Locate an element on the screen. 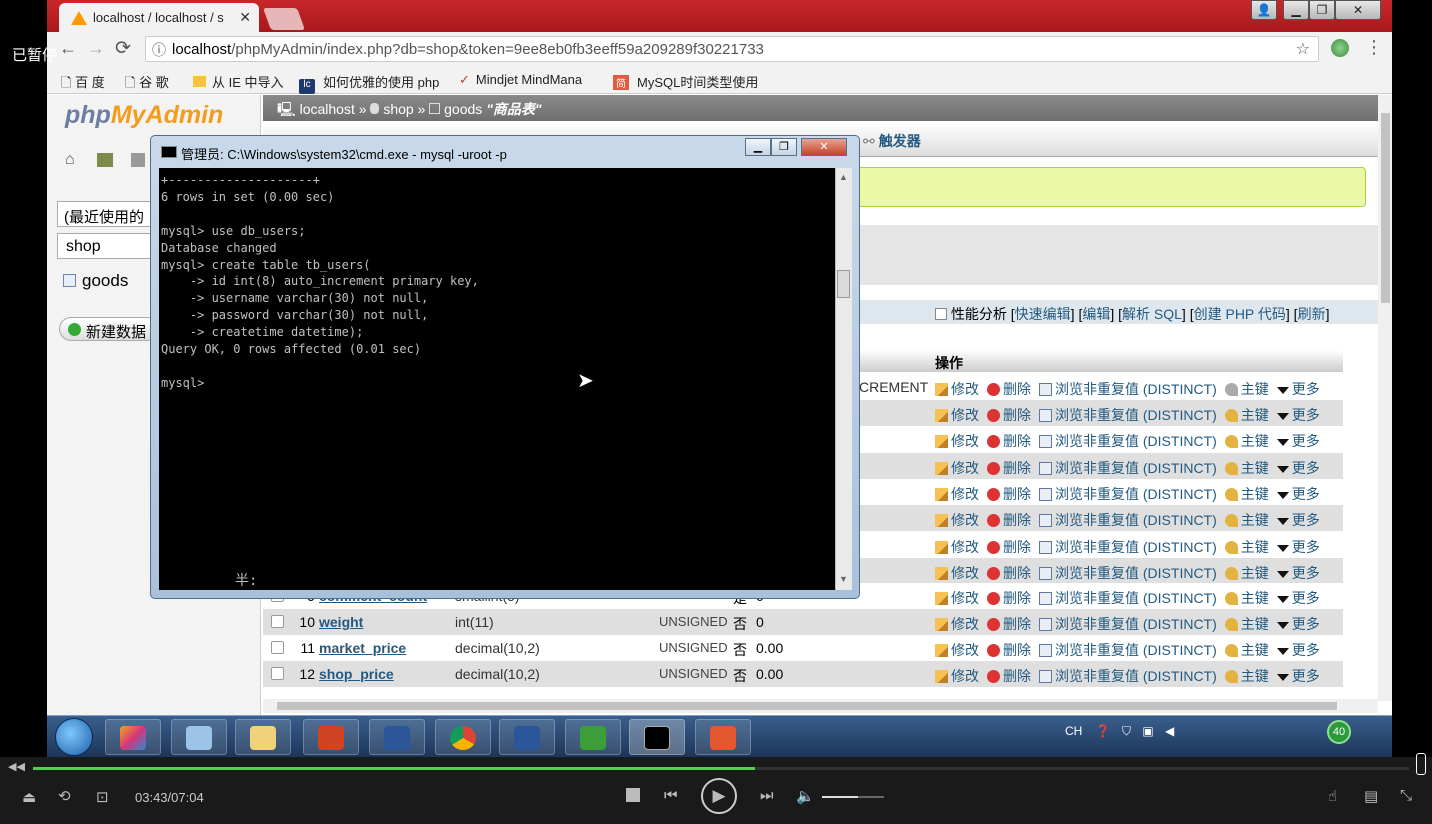 This screenshot has width=1432, height=824. bookmark-php: lc 如何优雅的使用 php is located at coordinates (369, 83).